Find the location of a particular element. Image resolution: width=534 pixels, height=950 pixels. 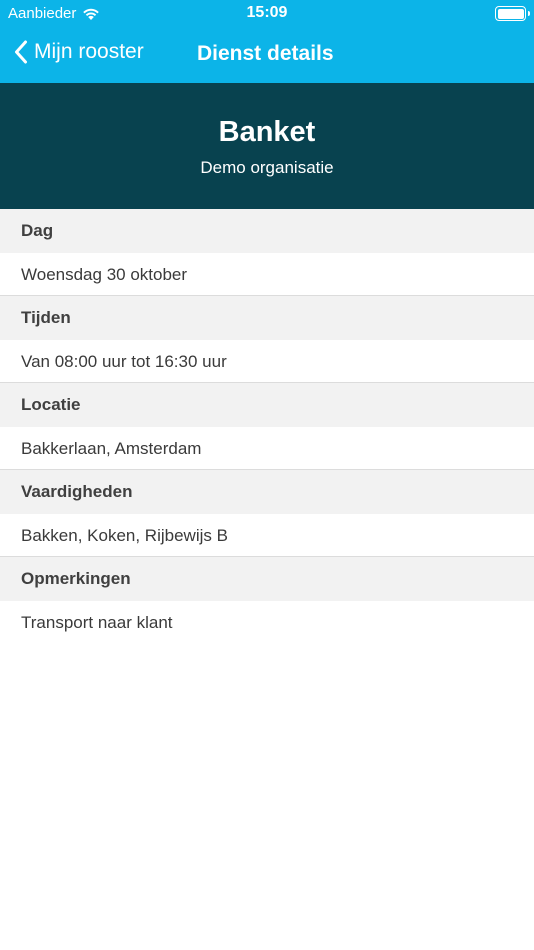

battery-icon is located at coordinates (512, 13).